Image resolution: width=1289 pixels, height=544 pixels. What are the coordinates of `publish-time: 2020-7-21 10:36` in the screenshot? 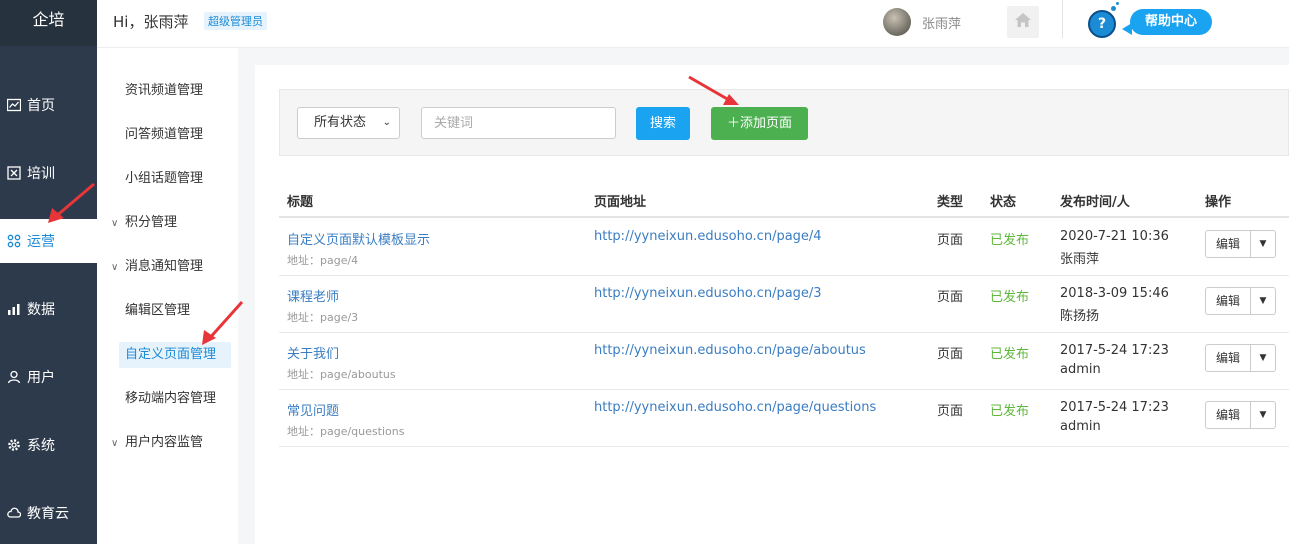 It's located at (1114, 236).